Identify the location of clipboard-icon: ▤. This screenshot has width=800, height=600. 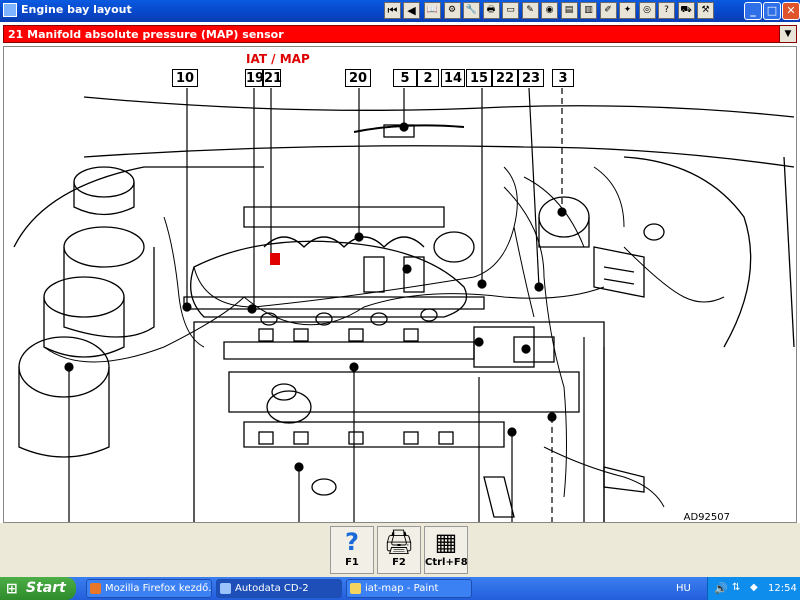
(569, 10).